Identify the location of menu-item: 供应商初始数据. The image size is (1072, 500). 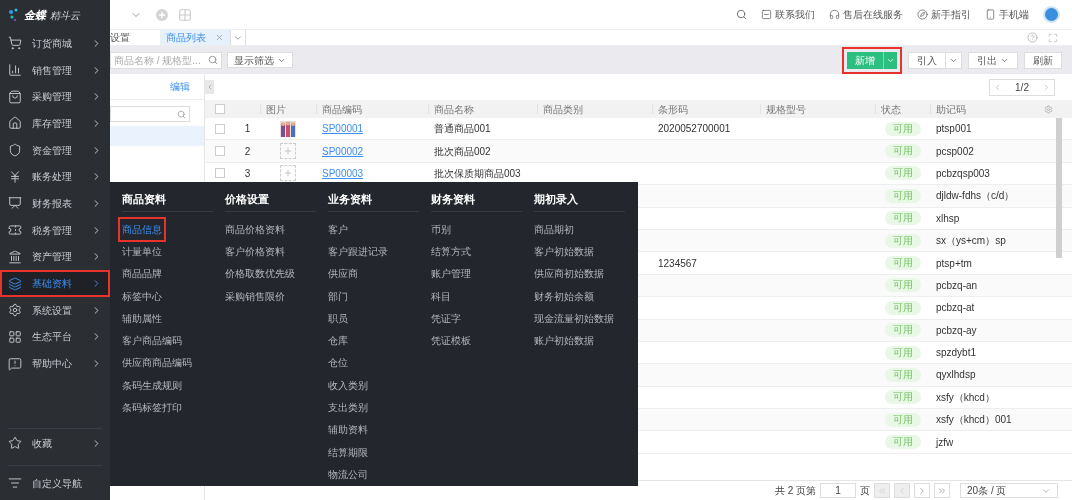
(569, 274).